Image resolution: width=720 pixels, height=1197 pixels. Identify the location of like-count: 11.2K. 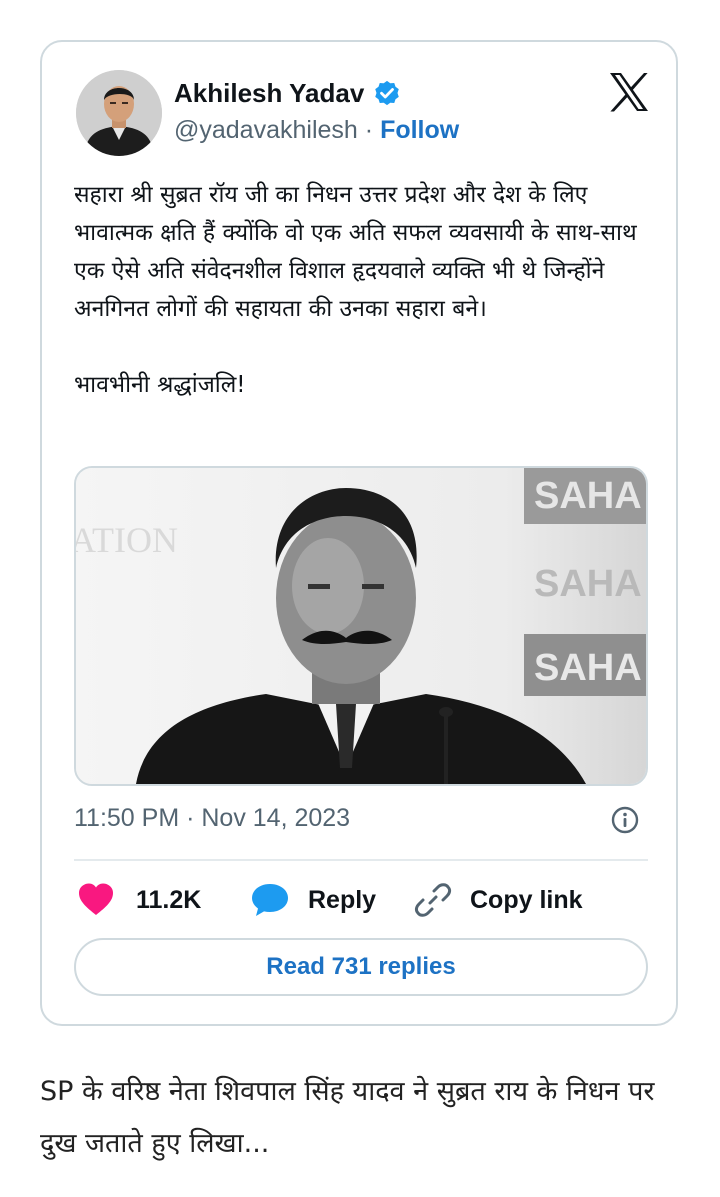
(169, 899).